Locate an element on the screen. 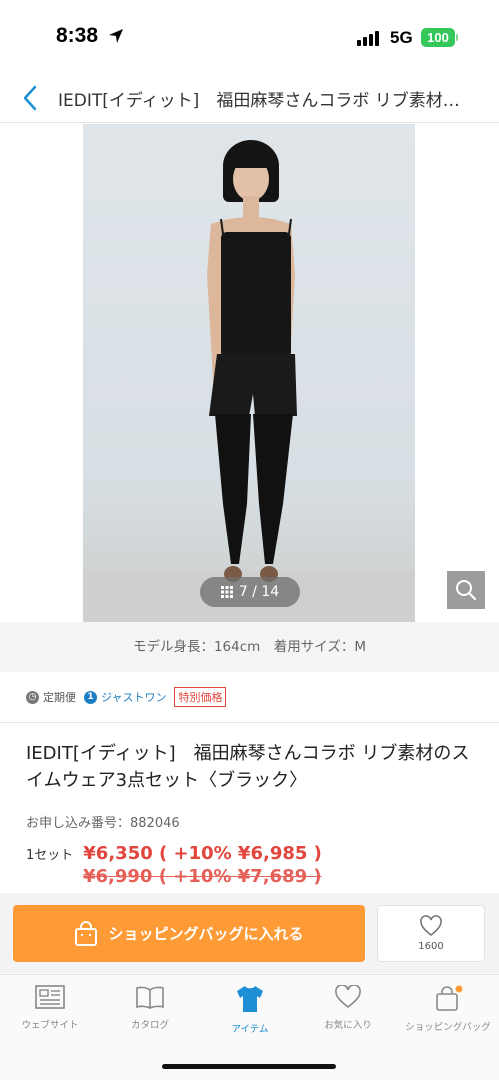 The width and height of the screenshot is (499, 1080). tab-catalog: カタログ is located at coordinates (150, 1008).